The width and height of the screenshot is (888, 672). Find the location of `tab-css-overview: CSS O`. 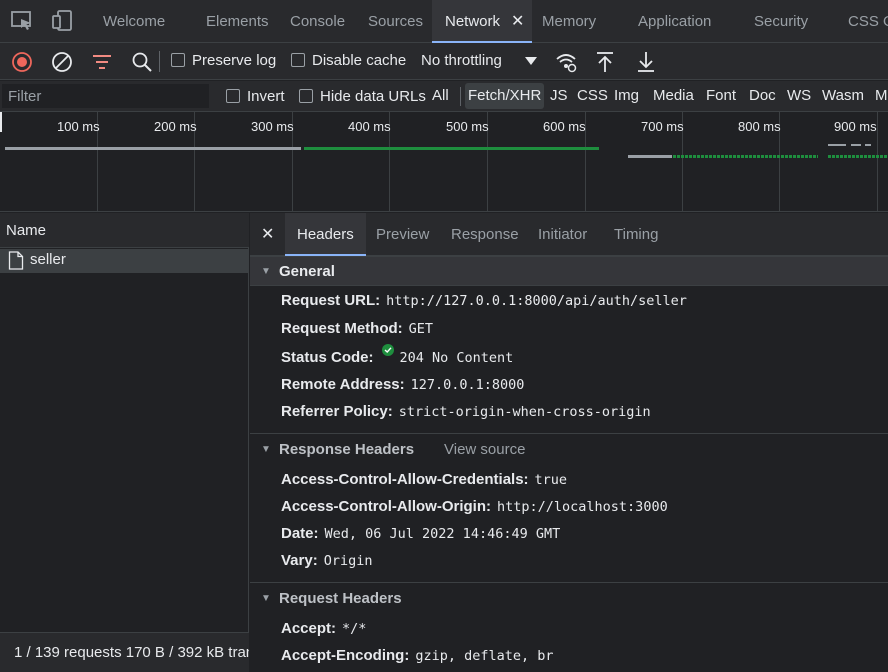

tab-css-overview: CSS O is located at coordinates (868, 21).